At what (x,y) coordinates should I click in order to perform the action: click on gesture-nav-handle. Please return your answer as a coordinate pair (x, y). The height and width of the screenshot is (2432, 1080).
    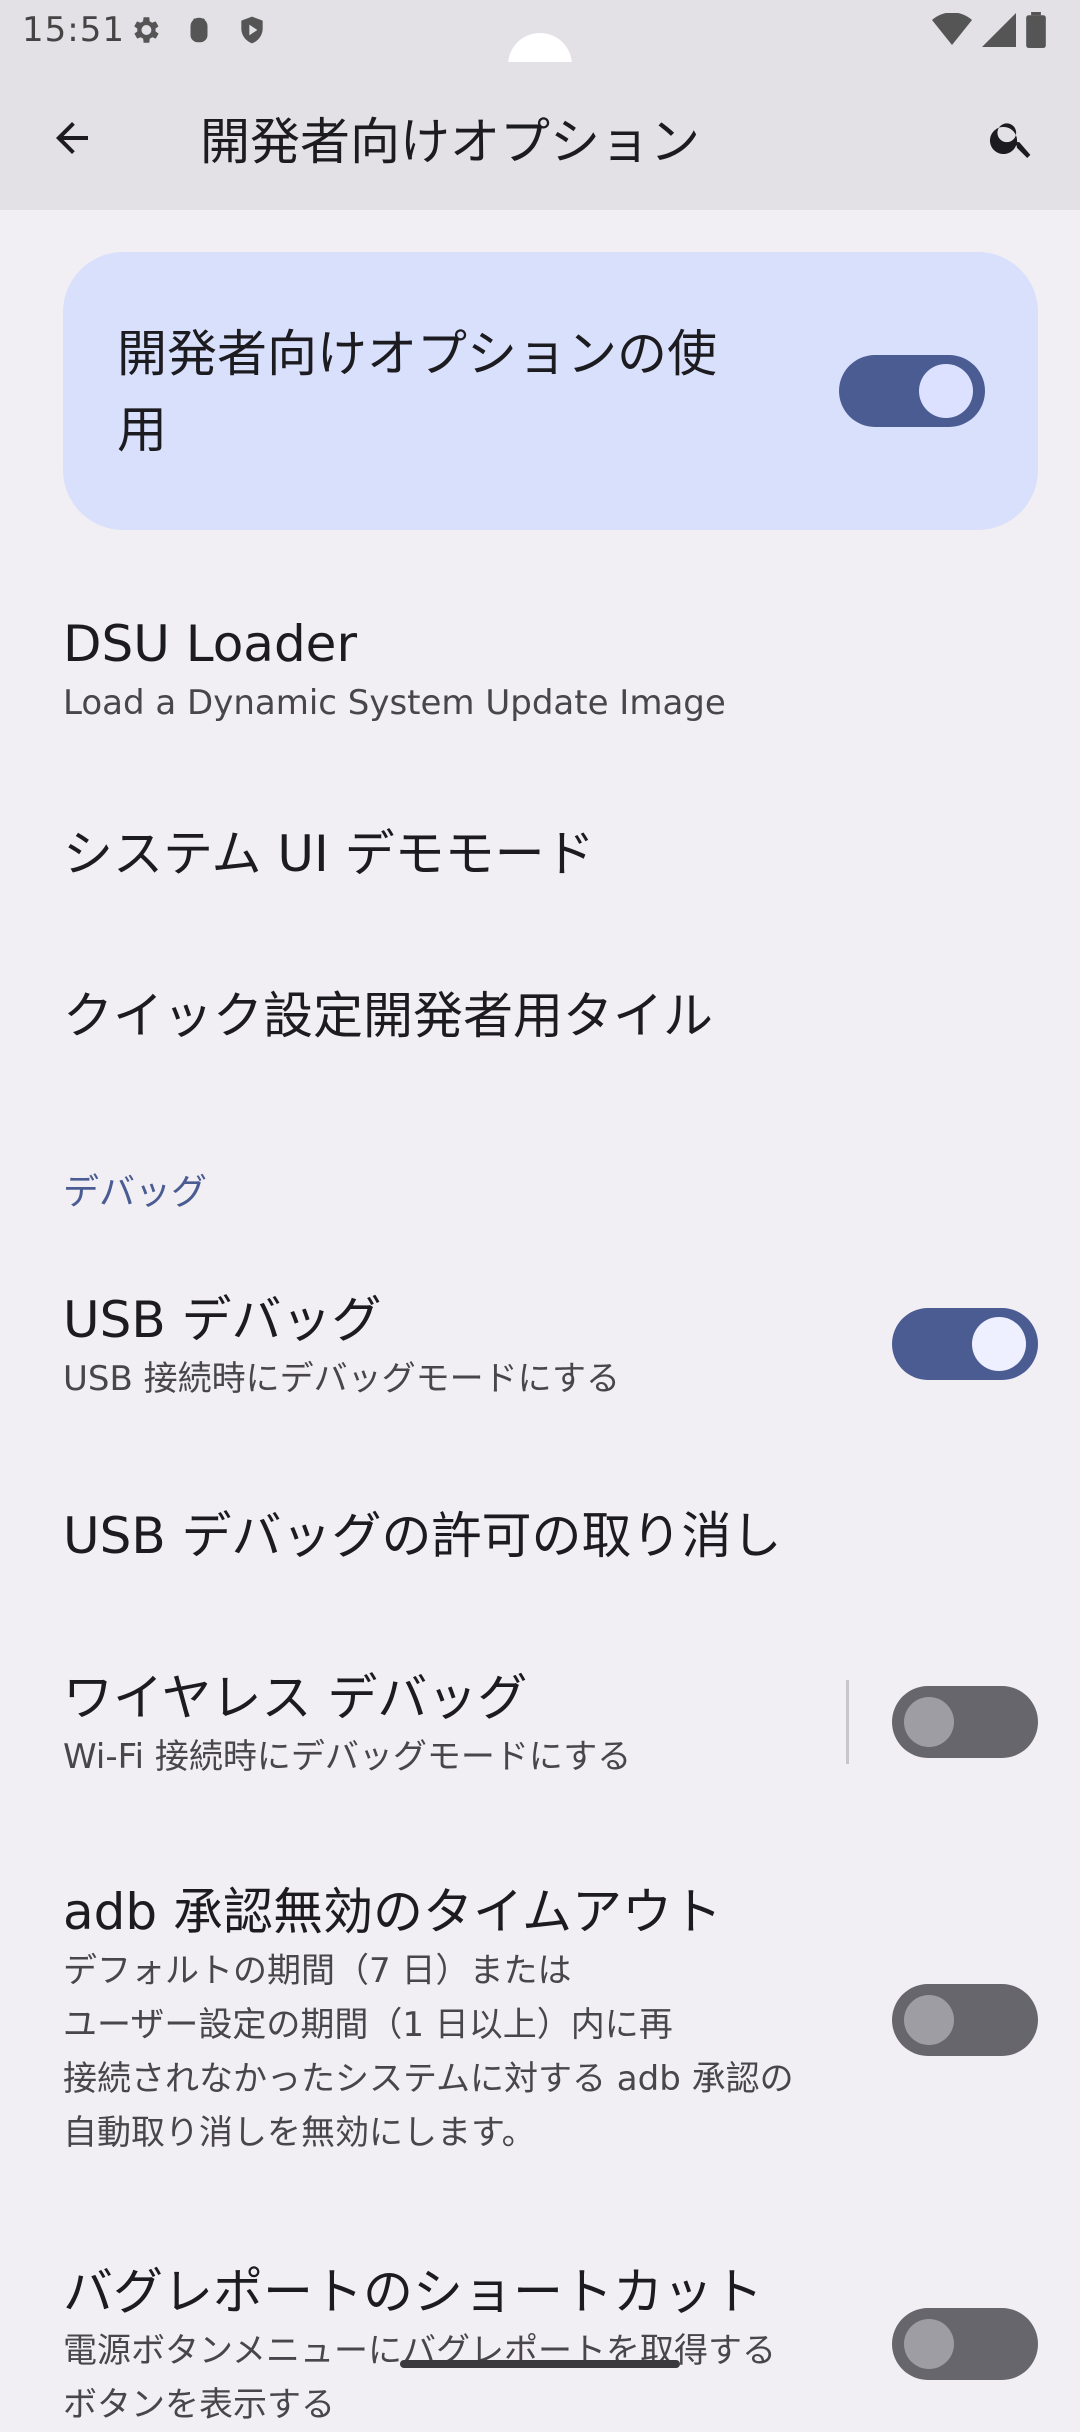
    Looking at the image, I should click on (540, 2364).